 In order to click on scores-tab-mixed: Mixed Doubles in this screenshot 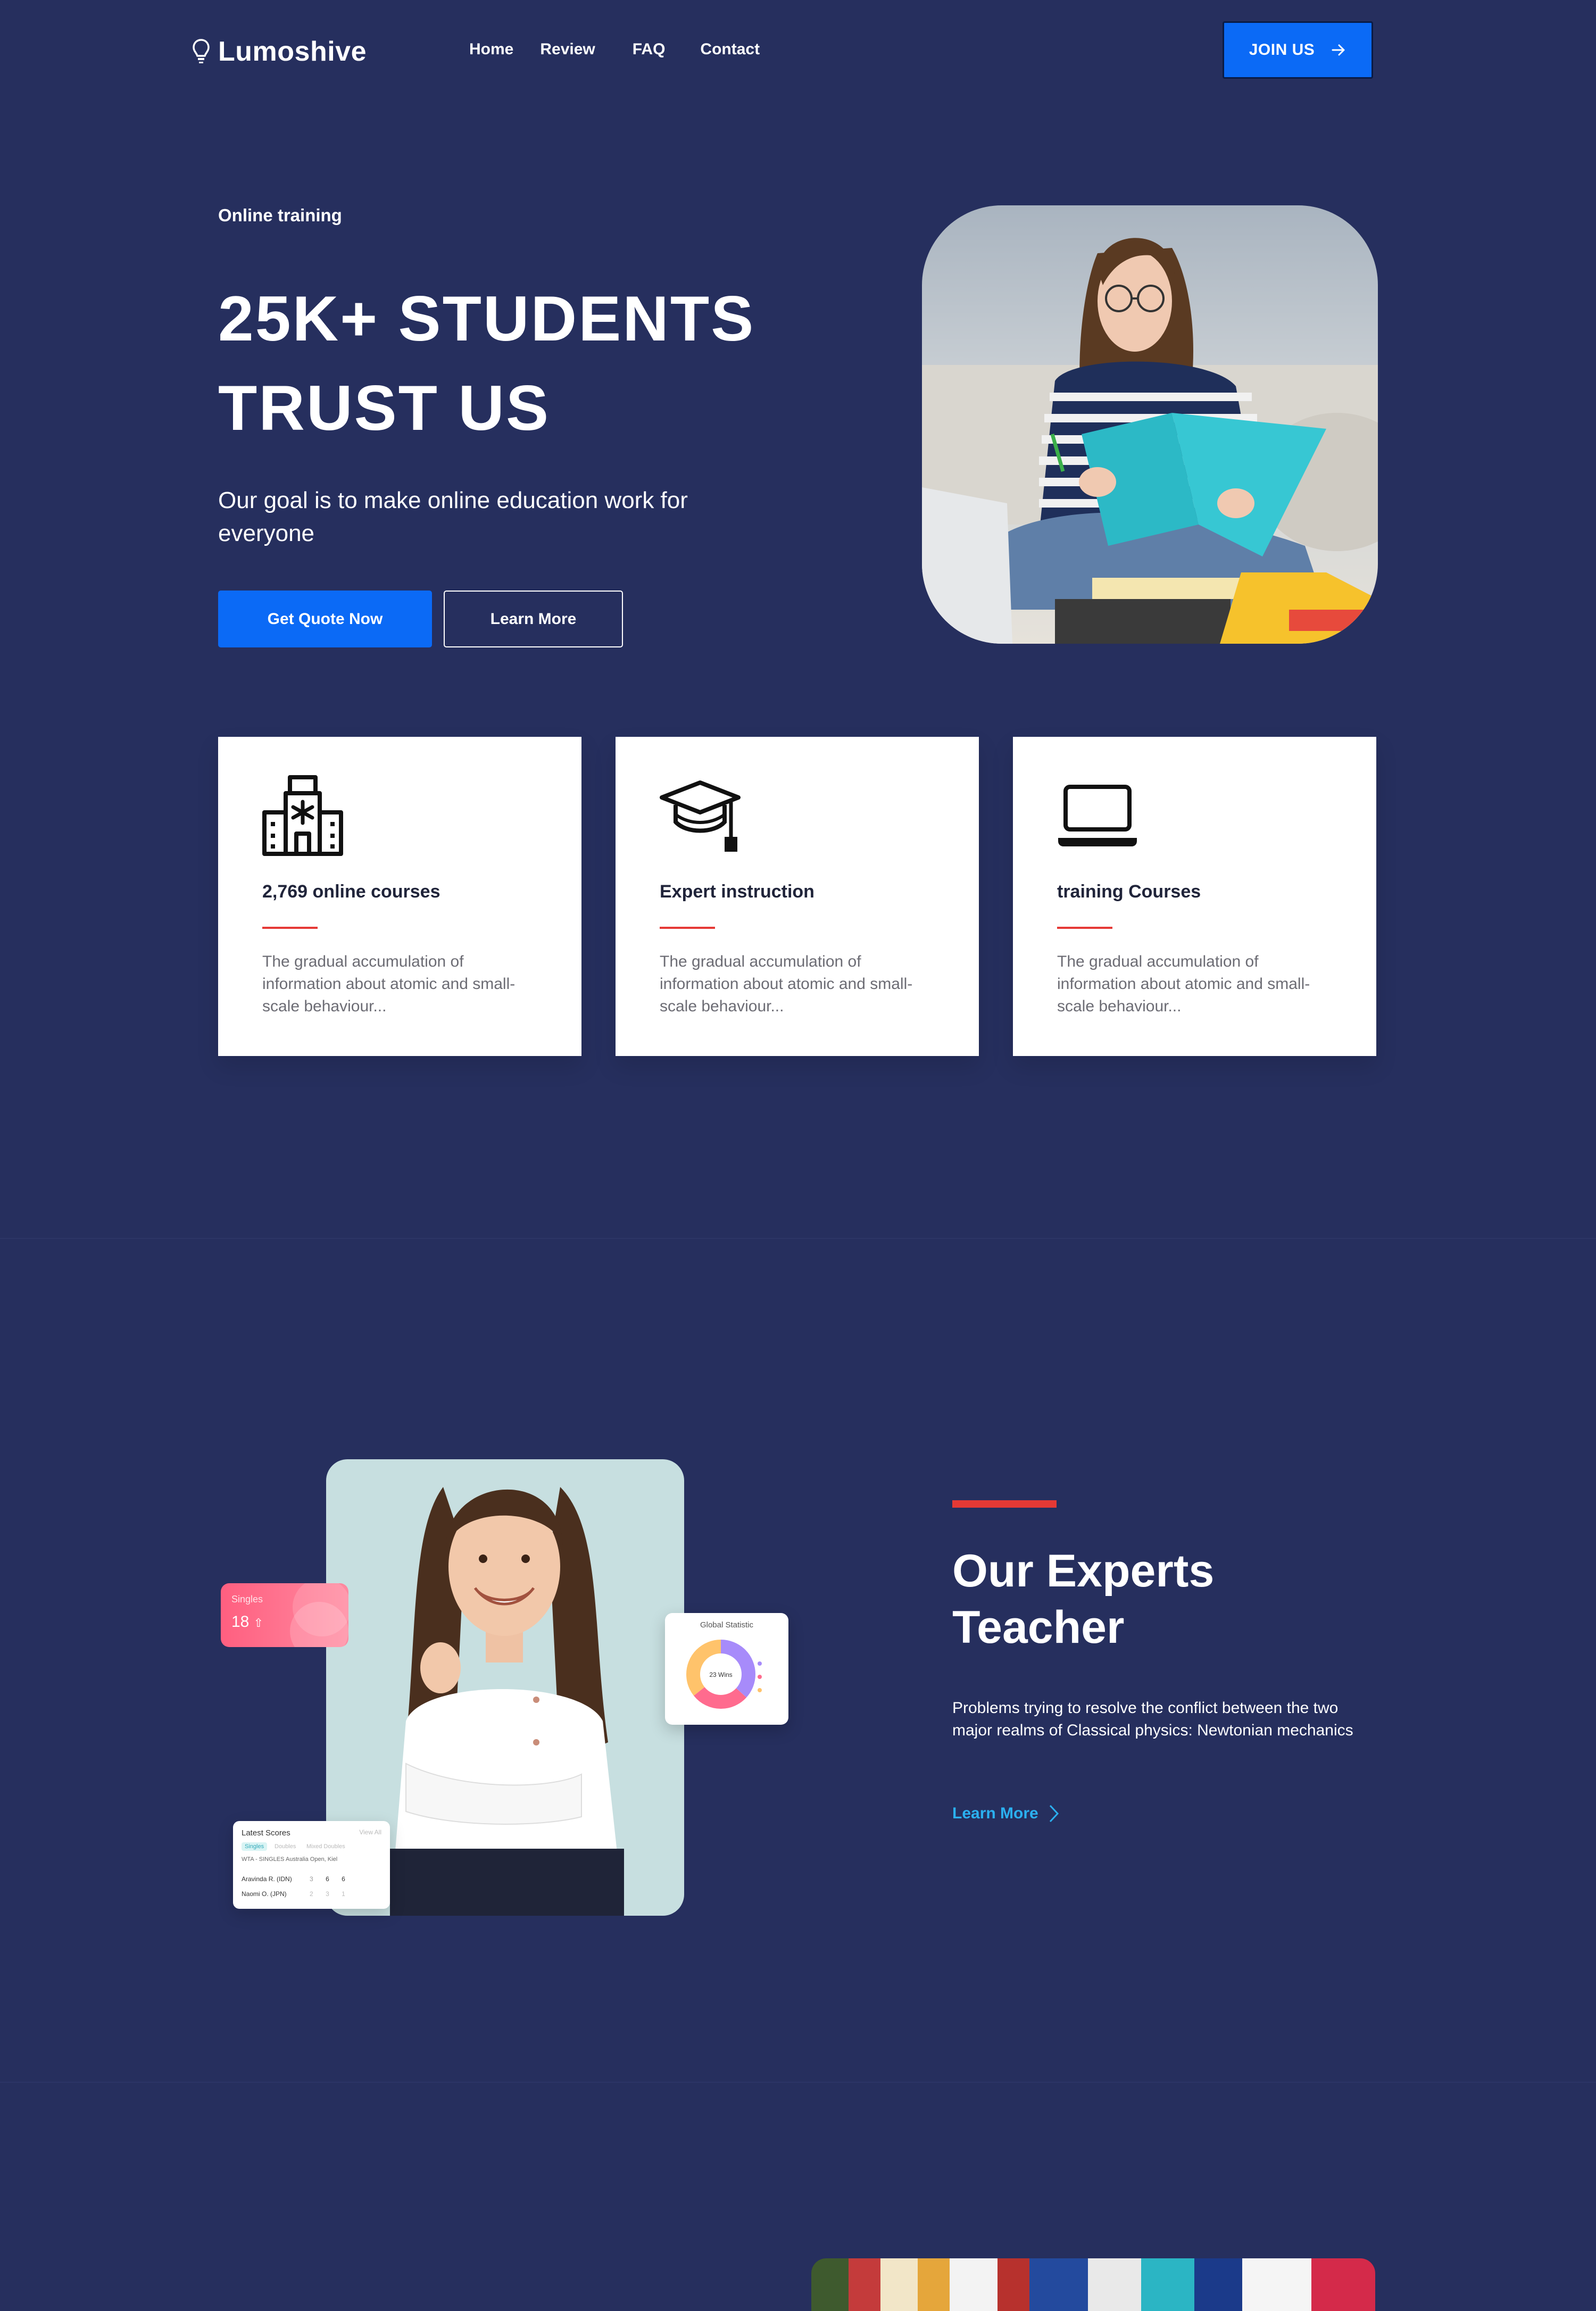, I will do `click(326, 1846)`.